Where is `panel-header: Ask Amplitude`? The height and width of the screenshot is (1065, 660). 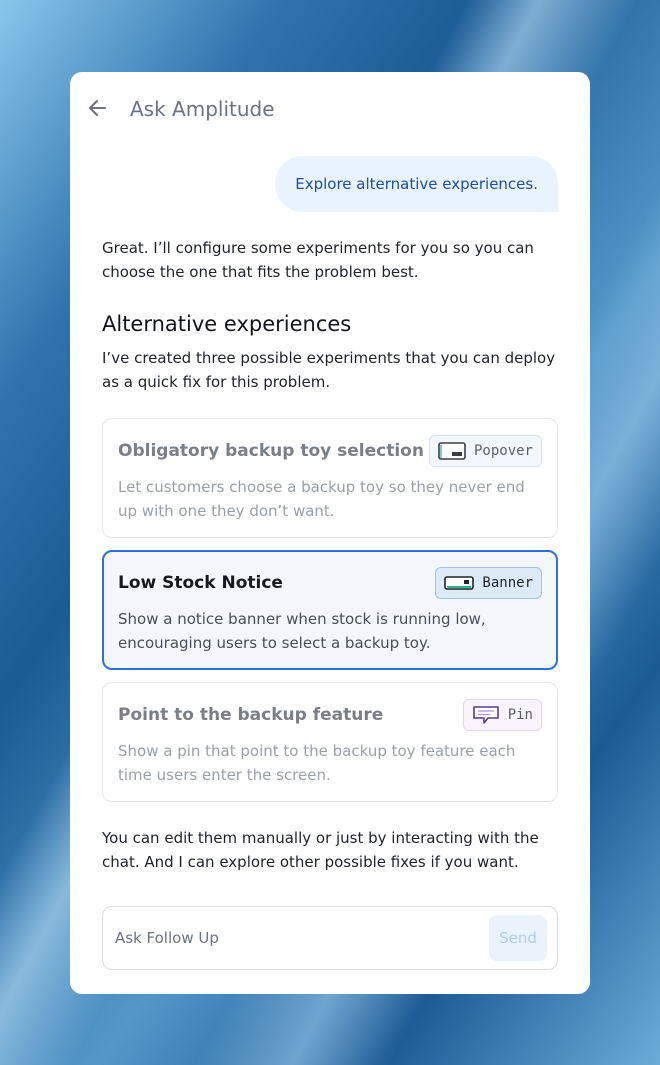
panel-header: Ask Amplitude is located at coordinates (330, 109).